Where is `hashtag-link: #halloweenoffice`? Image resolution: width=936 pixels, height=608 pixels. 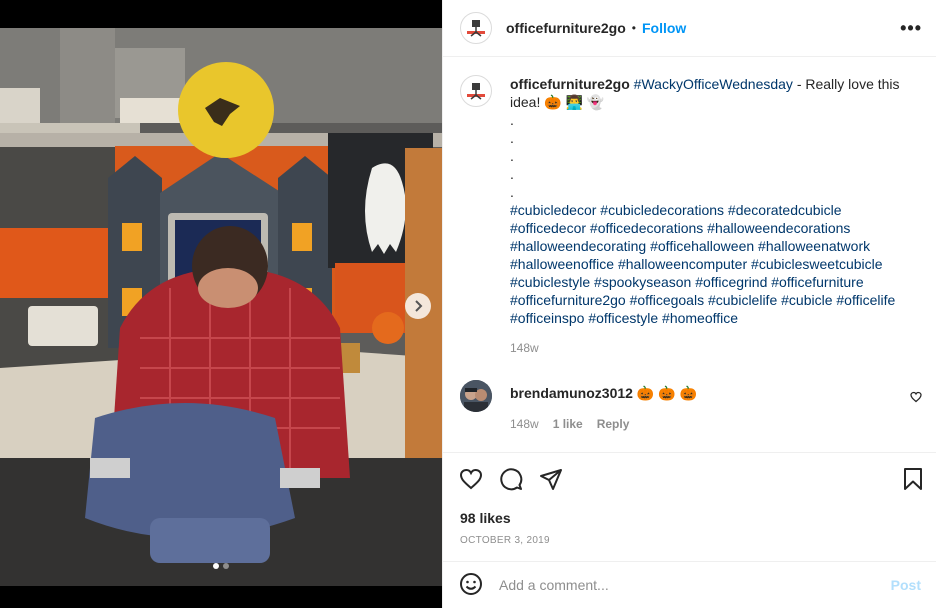
hashtag-link: #halloweenoffice is located at coordinates (562, 264).